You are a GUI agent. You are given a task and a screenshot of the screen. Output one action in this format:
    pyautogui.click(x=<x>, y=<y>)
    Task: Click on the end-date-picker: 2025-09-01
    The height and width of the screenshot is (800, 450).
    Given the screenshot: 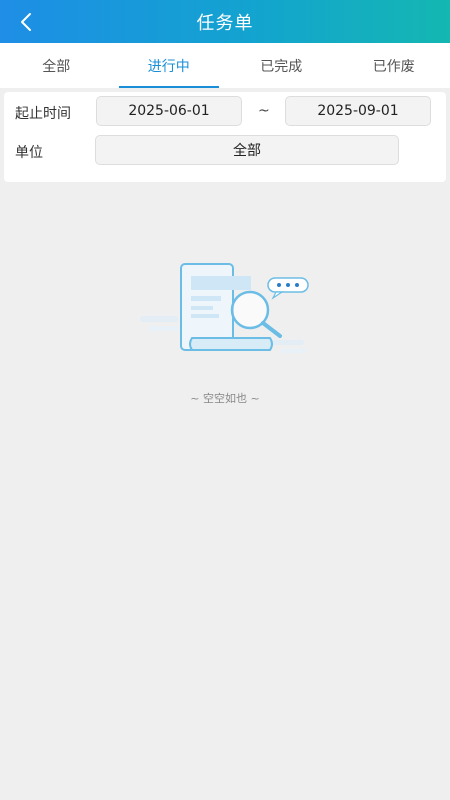 What is the action you would take?
    pyautogui.click(x=358, y=111)
    